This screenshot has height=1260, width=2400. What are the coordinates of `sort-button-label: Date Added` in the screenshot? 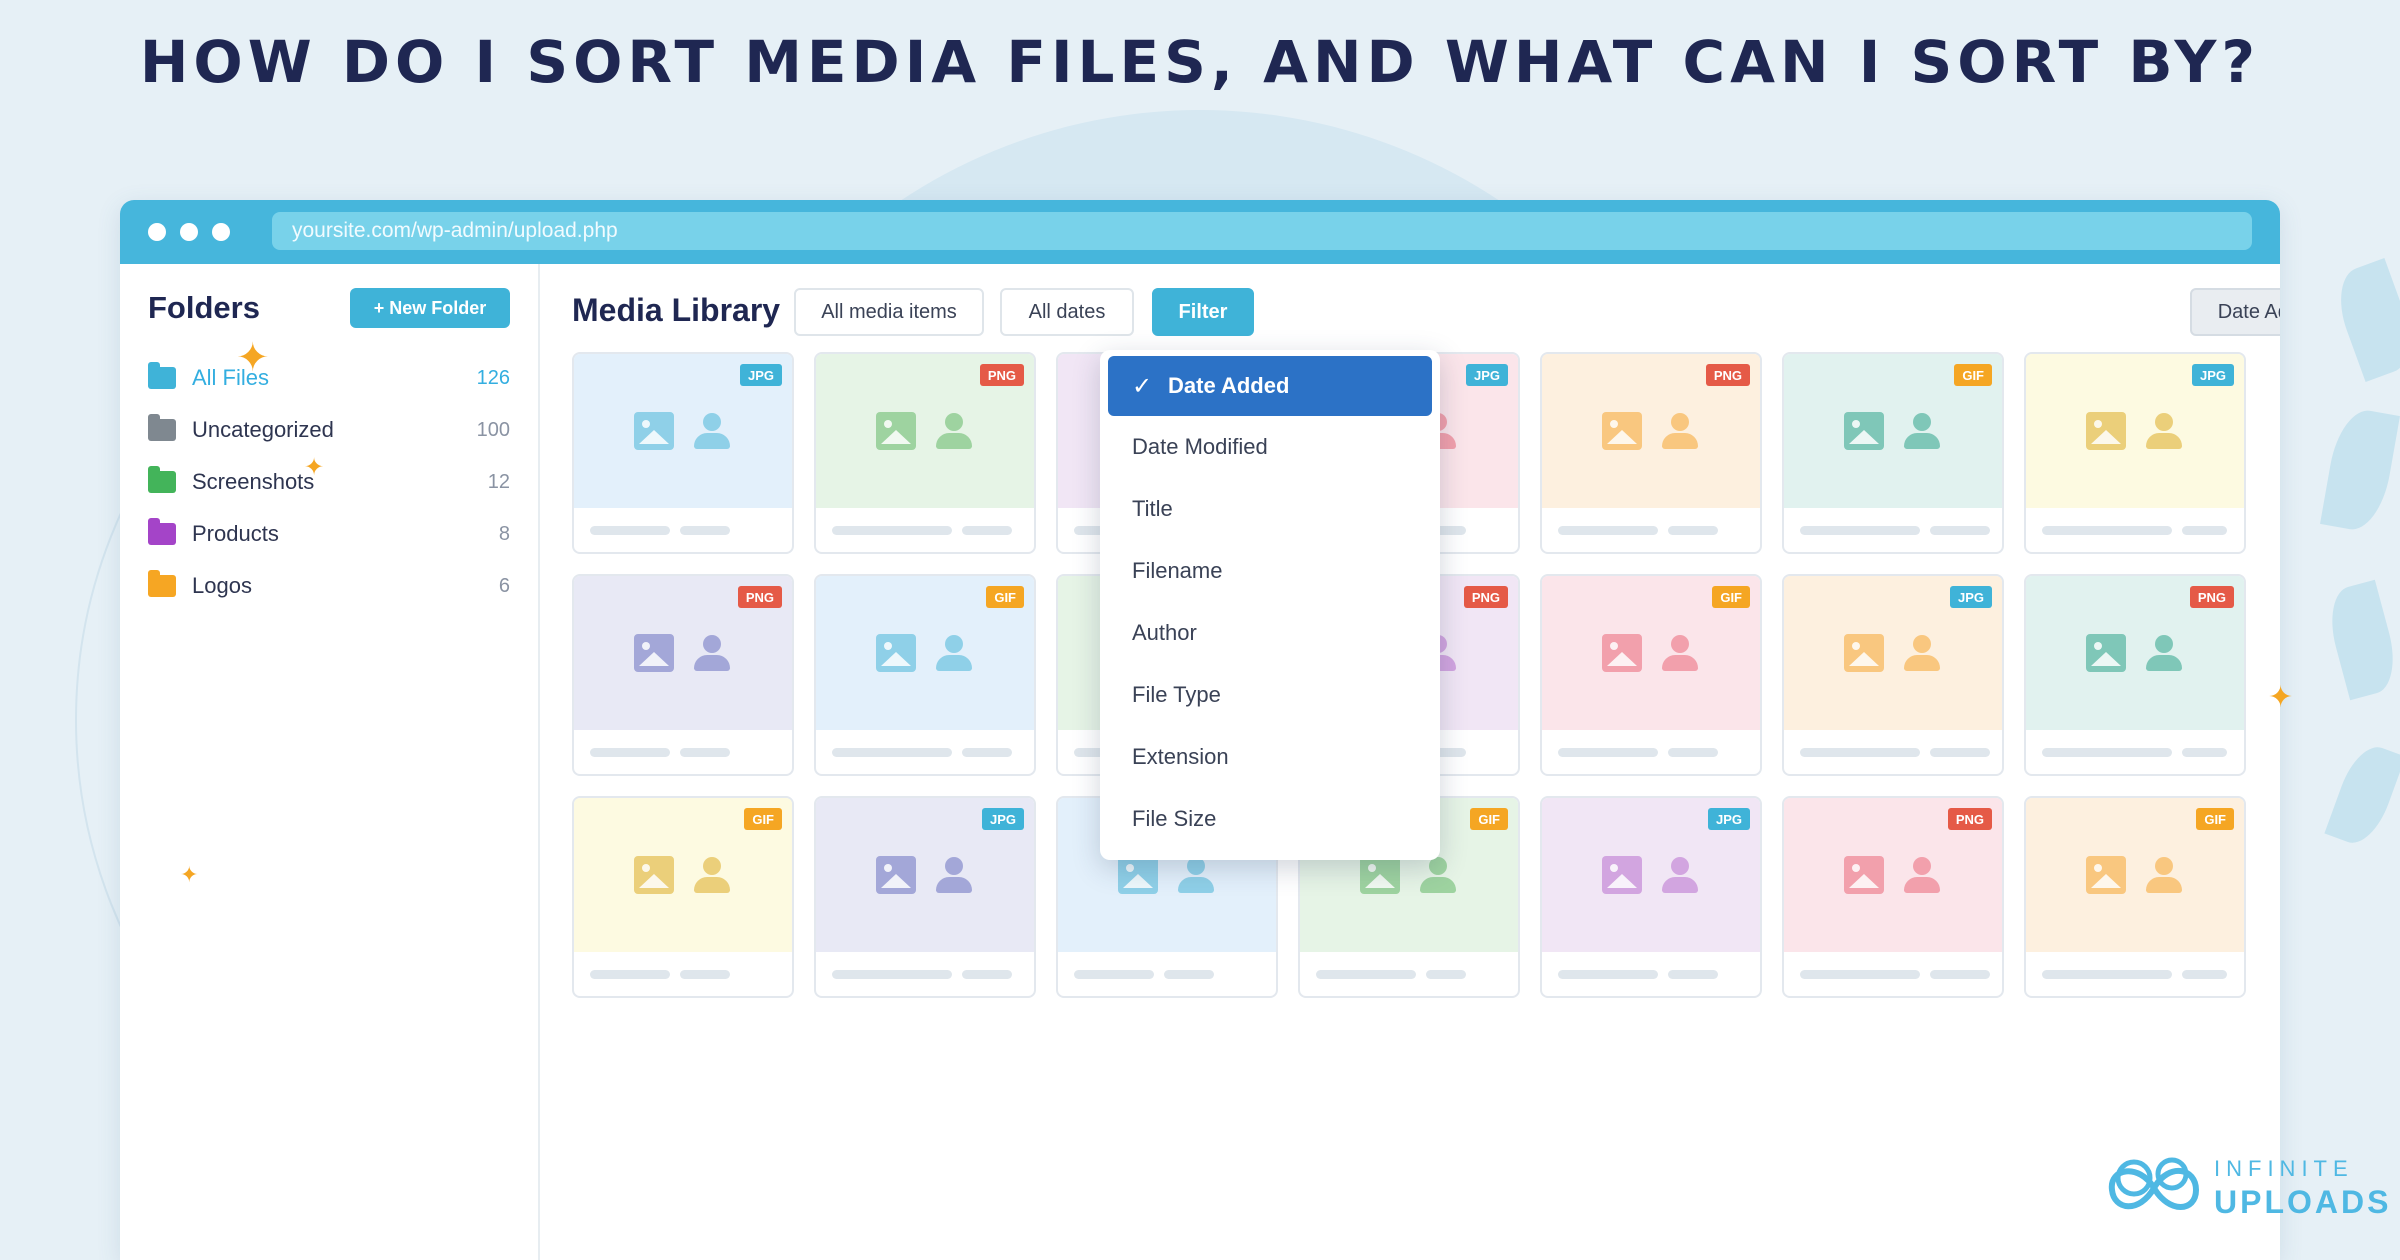 It's located at (2248, 311).